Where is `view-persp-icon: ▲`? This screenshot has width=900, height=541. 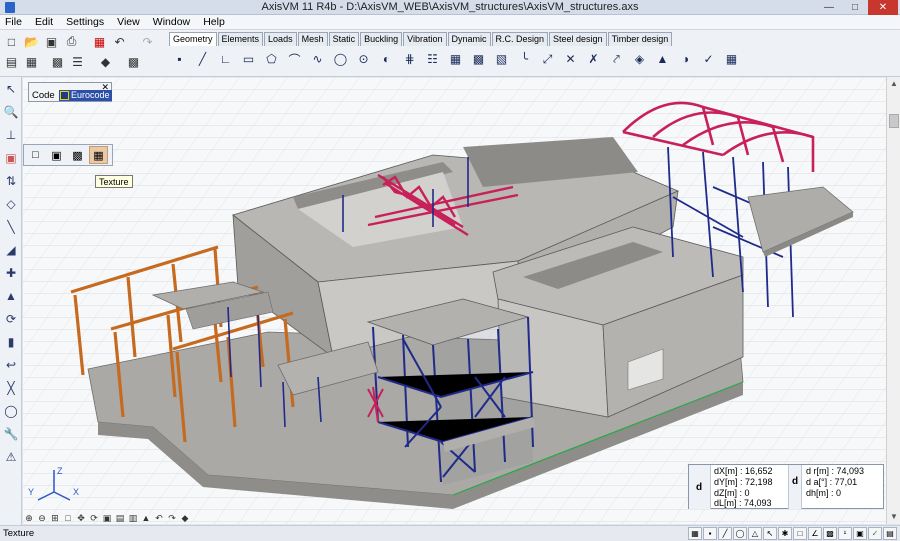
view-persp-icon: ▲ is located at coordinates (146, 518).